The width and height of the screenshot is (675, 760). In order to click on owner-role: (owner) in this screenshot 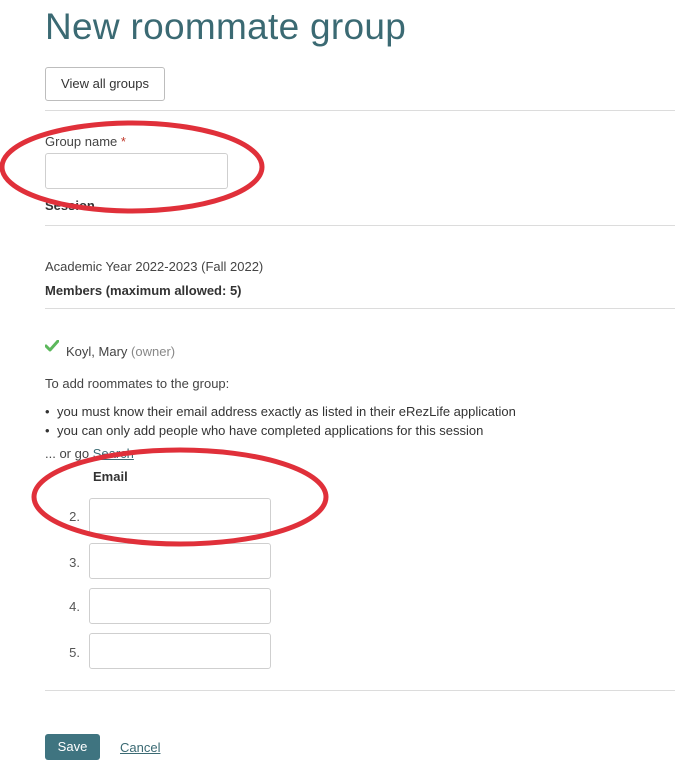, I will do `click(153, 351)`.